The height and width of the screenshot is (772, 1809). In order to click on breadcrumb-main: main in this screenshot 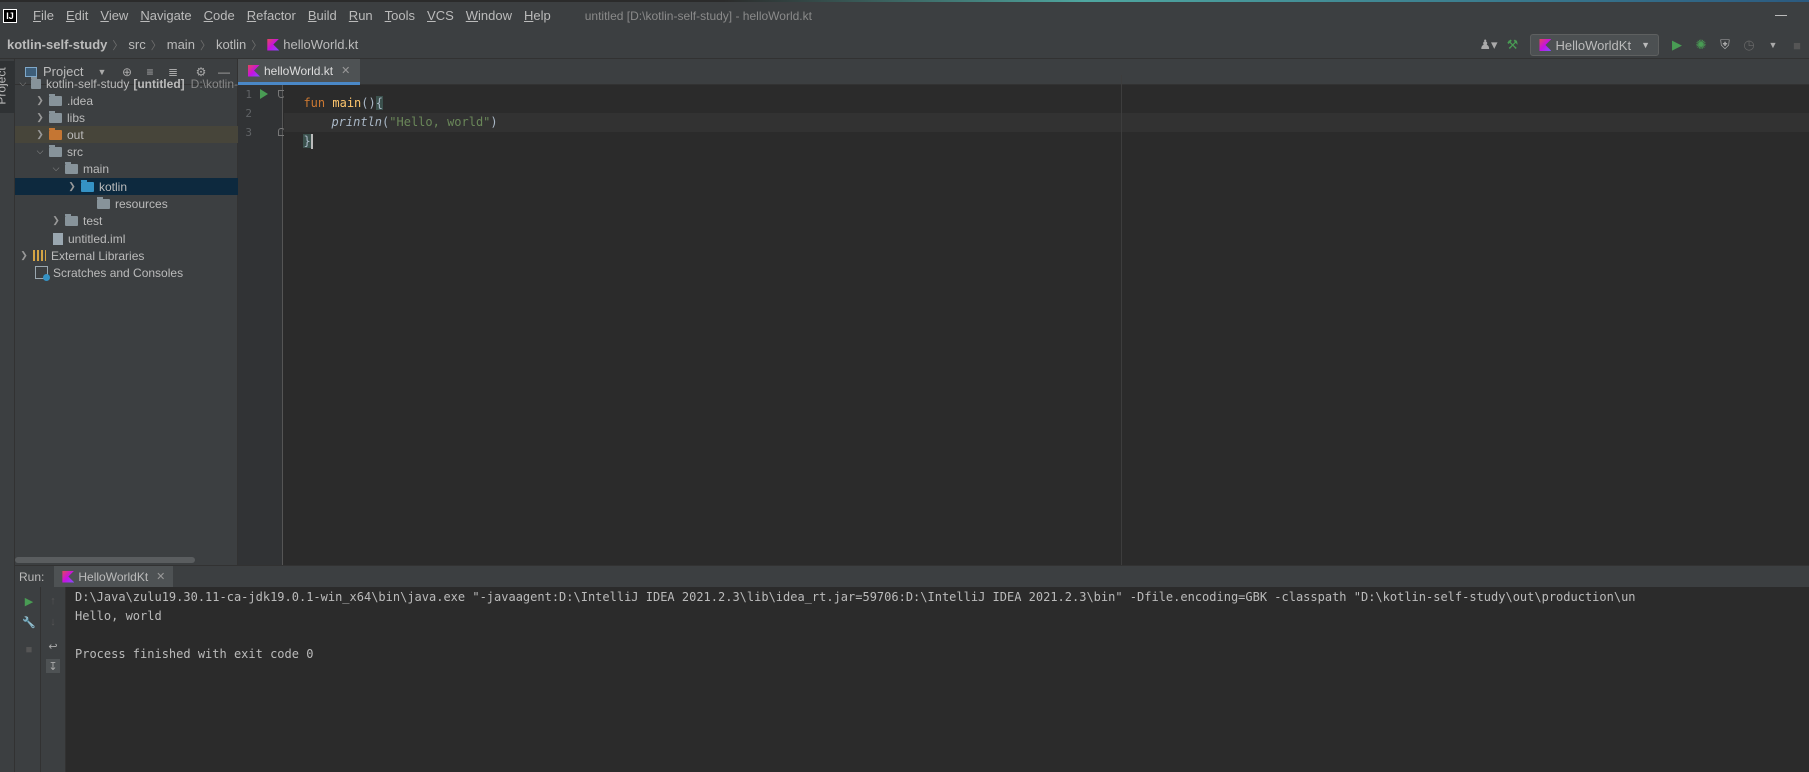, I will do `click(181, 44)`.